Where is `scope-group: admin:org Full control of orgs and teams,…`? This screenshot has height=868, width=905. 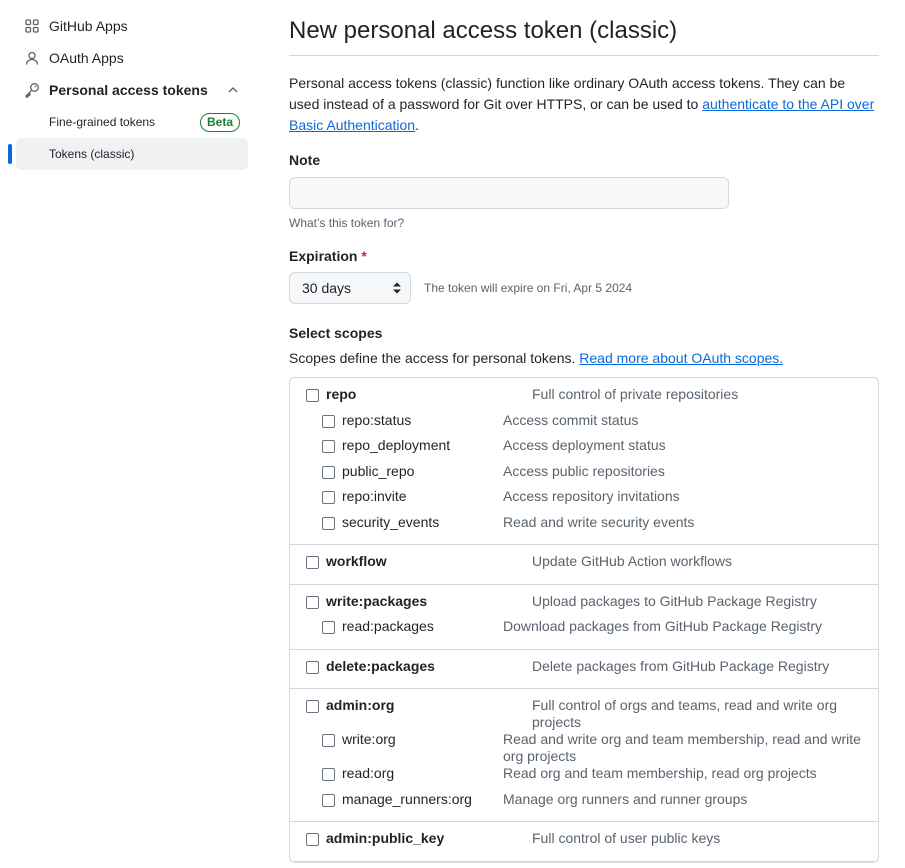 scope-group: admin:org Full control of orgs and teams,… is located at coordinates (584, 755).